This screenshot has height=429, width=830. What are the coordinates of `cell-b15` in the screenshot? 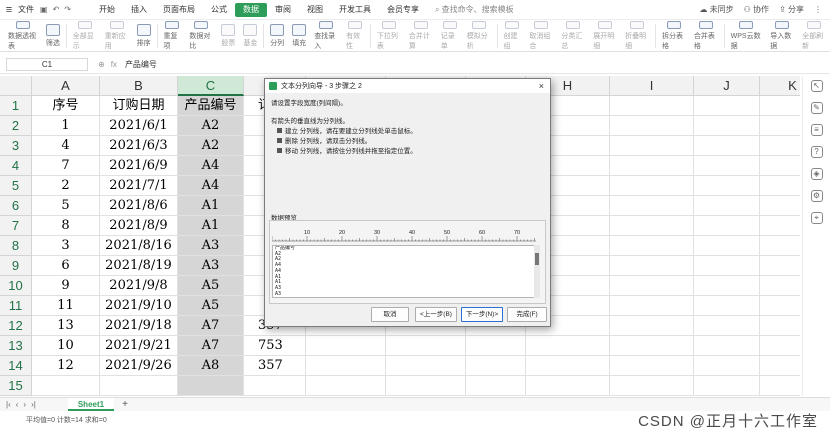 It's located at (139, 386).